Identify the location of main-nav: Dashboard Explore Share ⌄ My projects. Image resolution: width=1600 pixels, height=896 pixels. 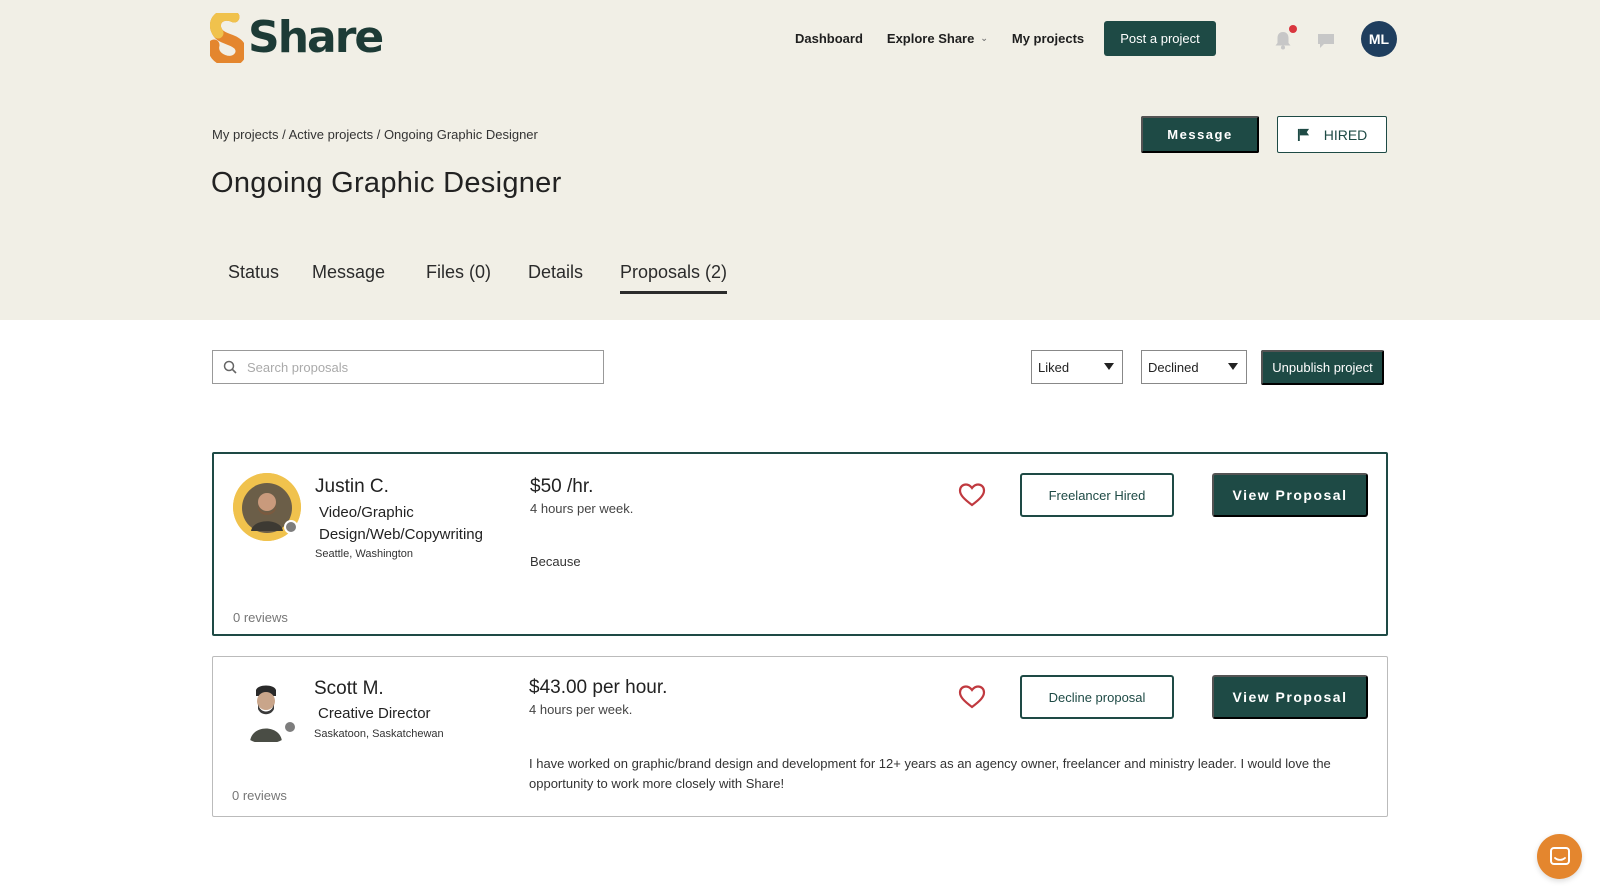
(951, 38).